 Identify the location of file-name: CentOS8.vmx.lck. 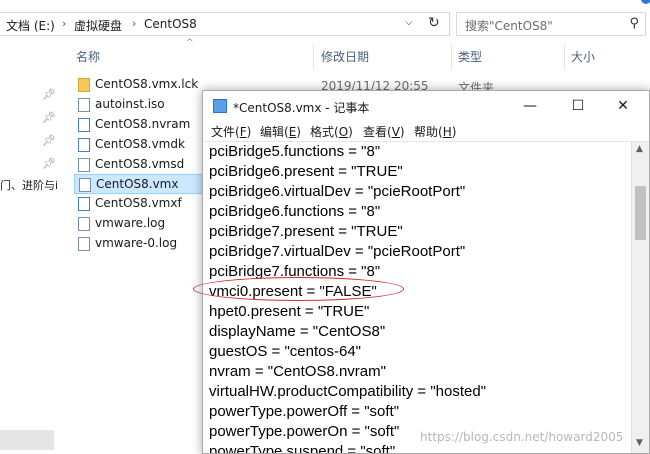
(147, 84).